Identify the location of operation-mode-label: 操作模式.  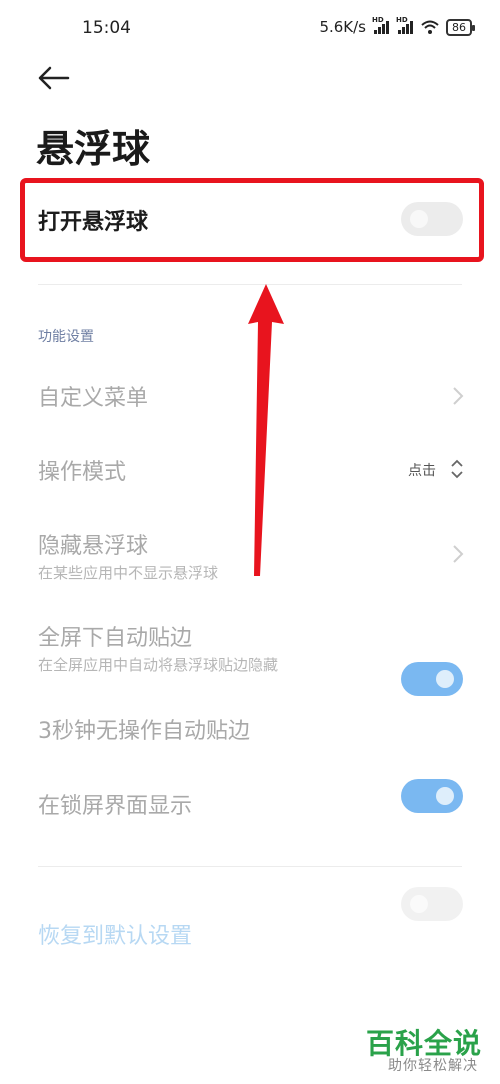
(82, 472).